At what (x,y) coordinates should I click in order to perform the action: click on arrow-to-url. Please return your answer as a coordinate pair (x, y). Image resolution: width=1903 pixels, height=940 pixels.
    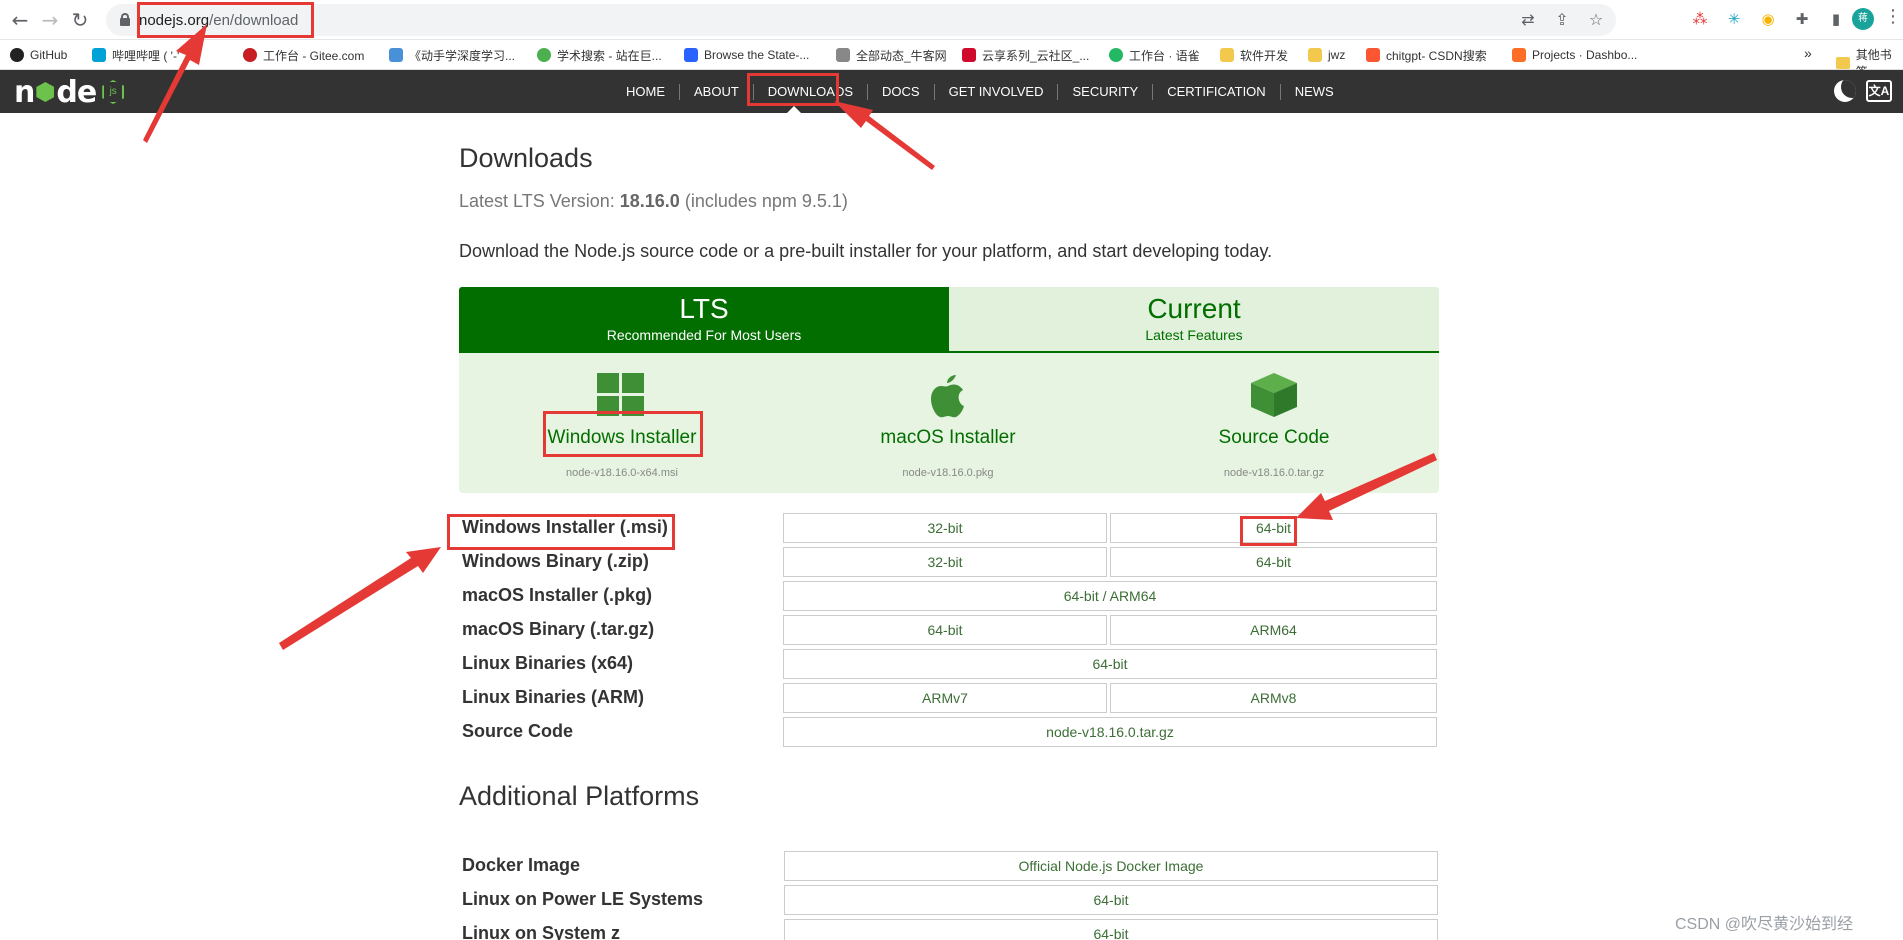
    Looking at the image, I should click on (175, 83).